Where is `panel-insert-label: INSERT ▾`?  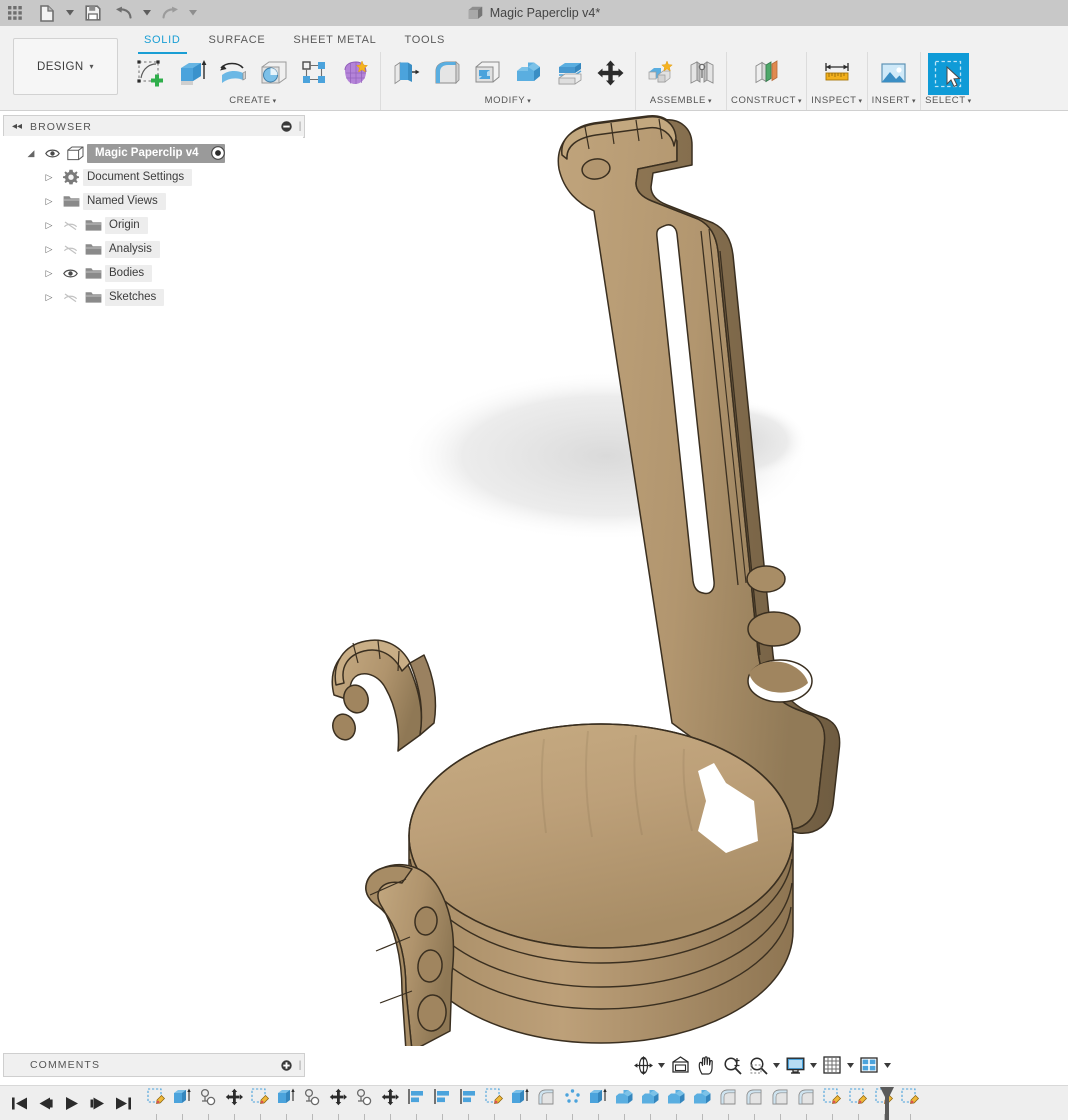
panel-insert-label: INSERT ▾ is located at coordinates (894, 100).